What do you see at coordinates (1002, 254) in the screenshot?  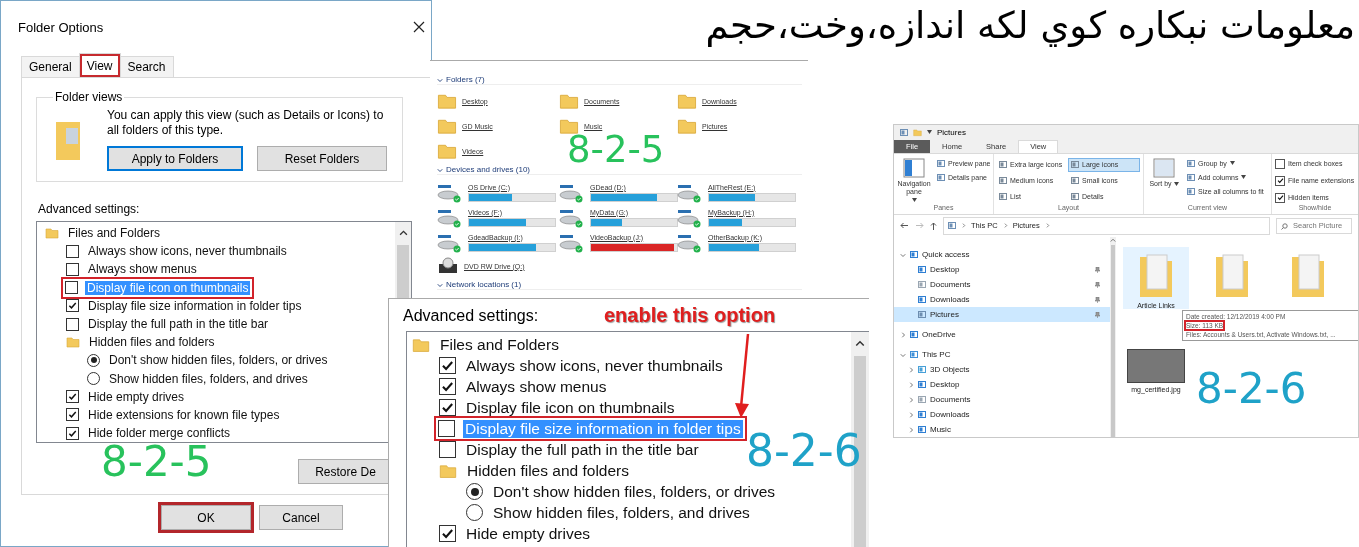 I see `nav-item: Quick access` at bounding box center [1002, 254].